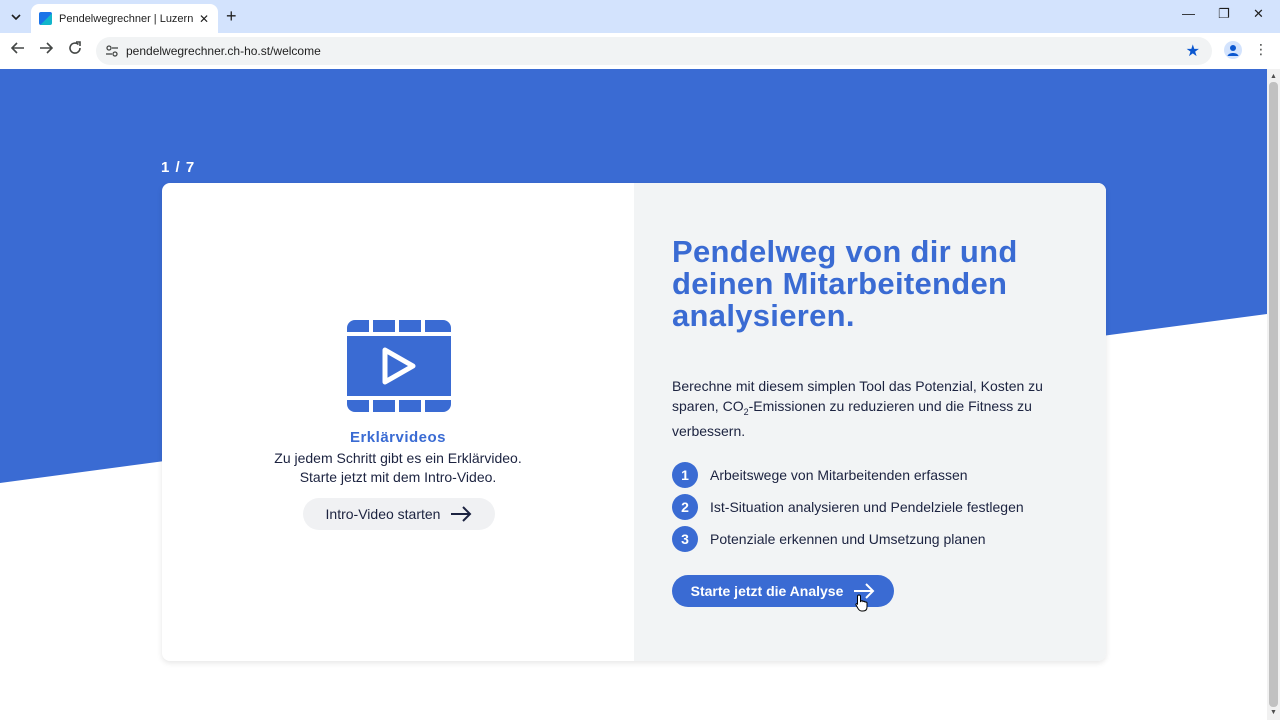  I want to click on bookmark-star-icon: ★, so click(1193, 51).